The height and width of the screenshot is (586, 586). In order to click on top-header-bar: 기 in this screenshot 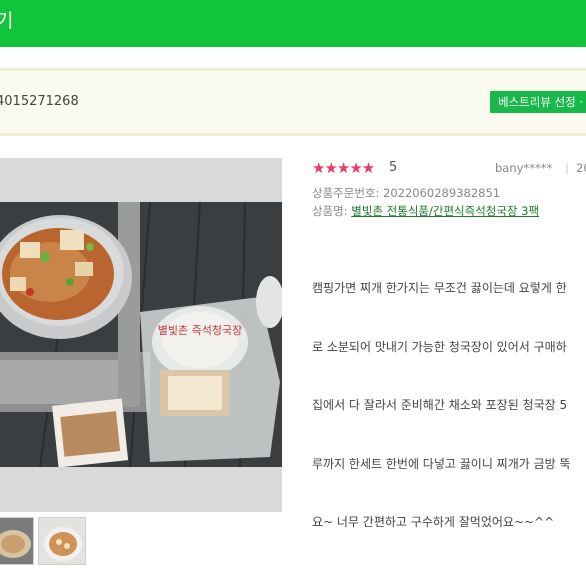, I will do `click(293, 23)`.